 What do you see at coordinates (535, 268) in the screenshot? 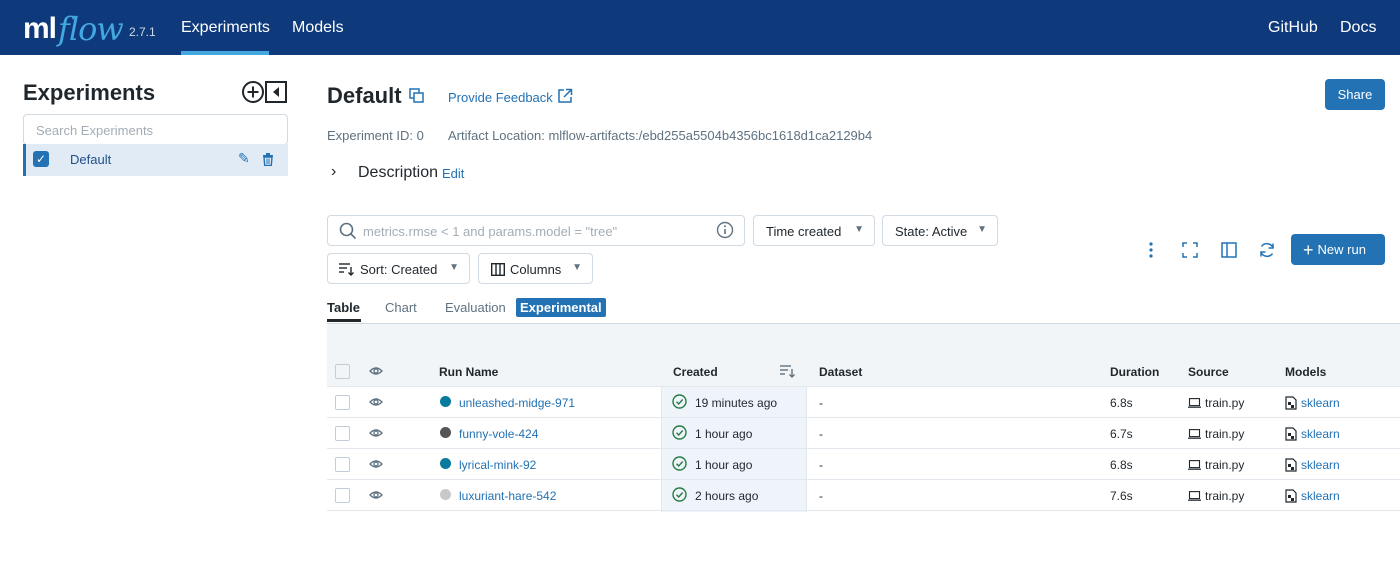
I see `columns-dropdown: Columns ▼` at bounding box center [535, 268].